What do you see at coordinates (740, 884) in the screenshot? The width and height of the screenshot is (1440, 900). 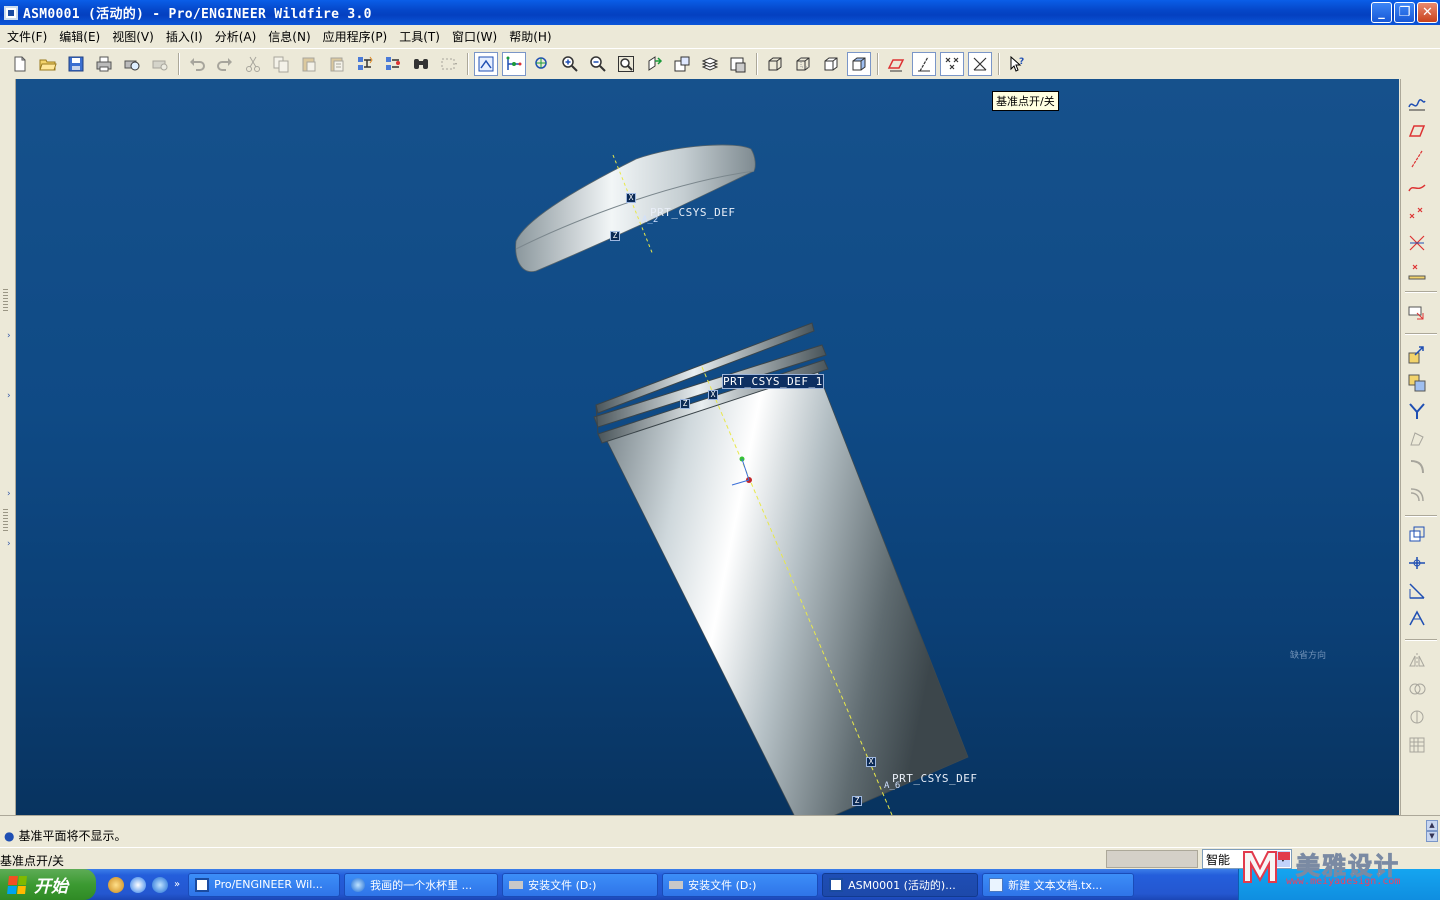 I see `taskbar-button-drive-2: 安装文件 (D:)` at bounding box center [740, 884].